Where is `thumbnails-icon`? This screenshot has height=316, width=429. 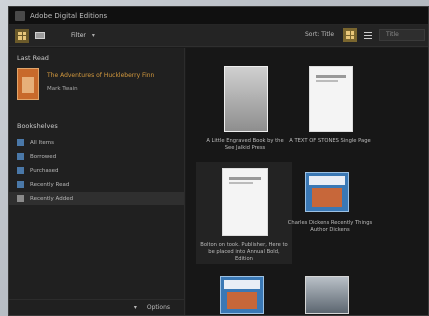 thumbnails-icon is located at coordinates (350, 35).